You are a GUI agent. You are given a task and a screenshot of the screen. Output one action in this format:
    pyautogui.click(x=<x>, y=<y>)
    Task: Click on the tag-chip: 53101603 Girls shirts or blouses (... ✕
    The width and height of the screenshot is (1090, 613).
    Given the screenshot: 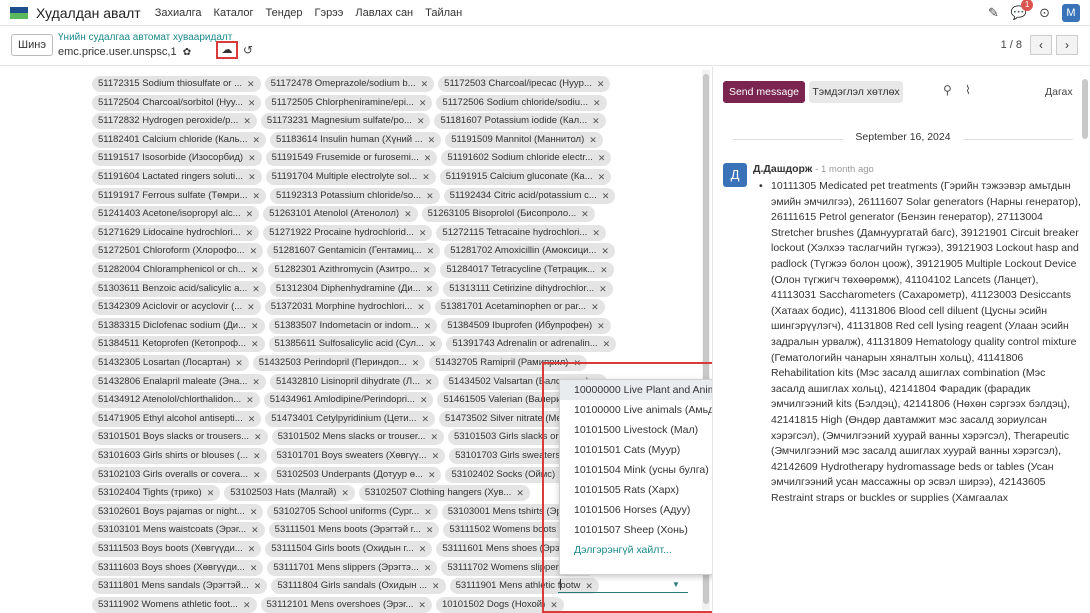 What is the action you would take?
    pyautogui.click(x=179, y=456)
    